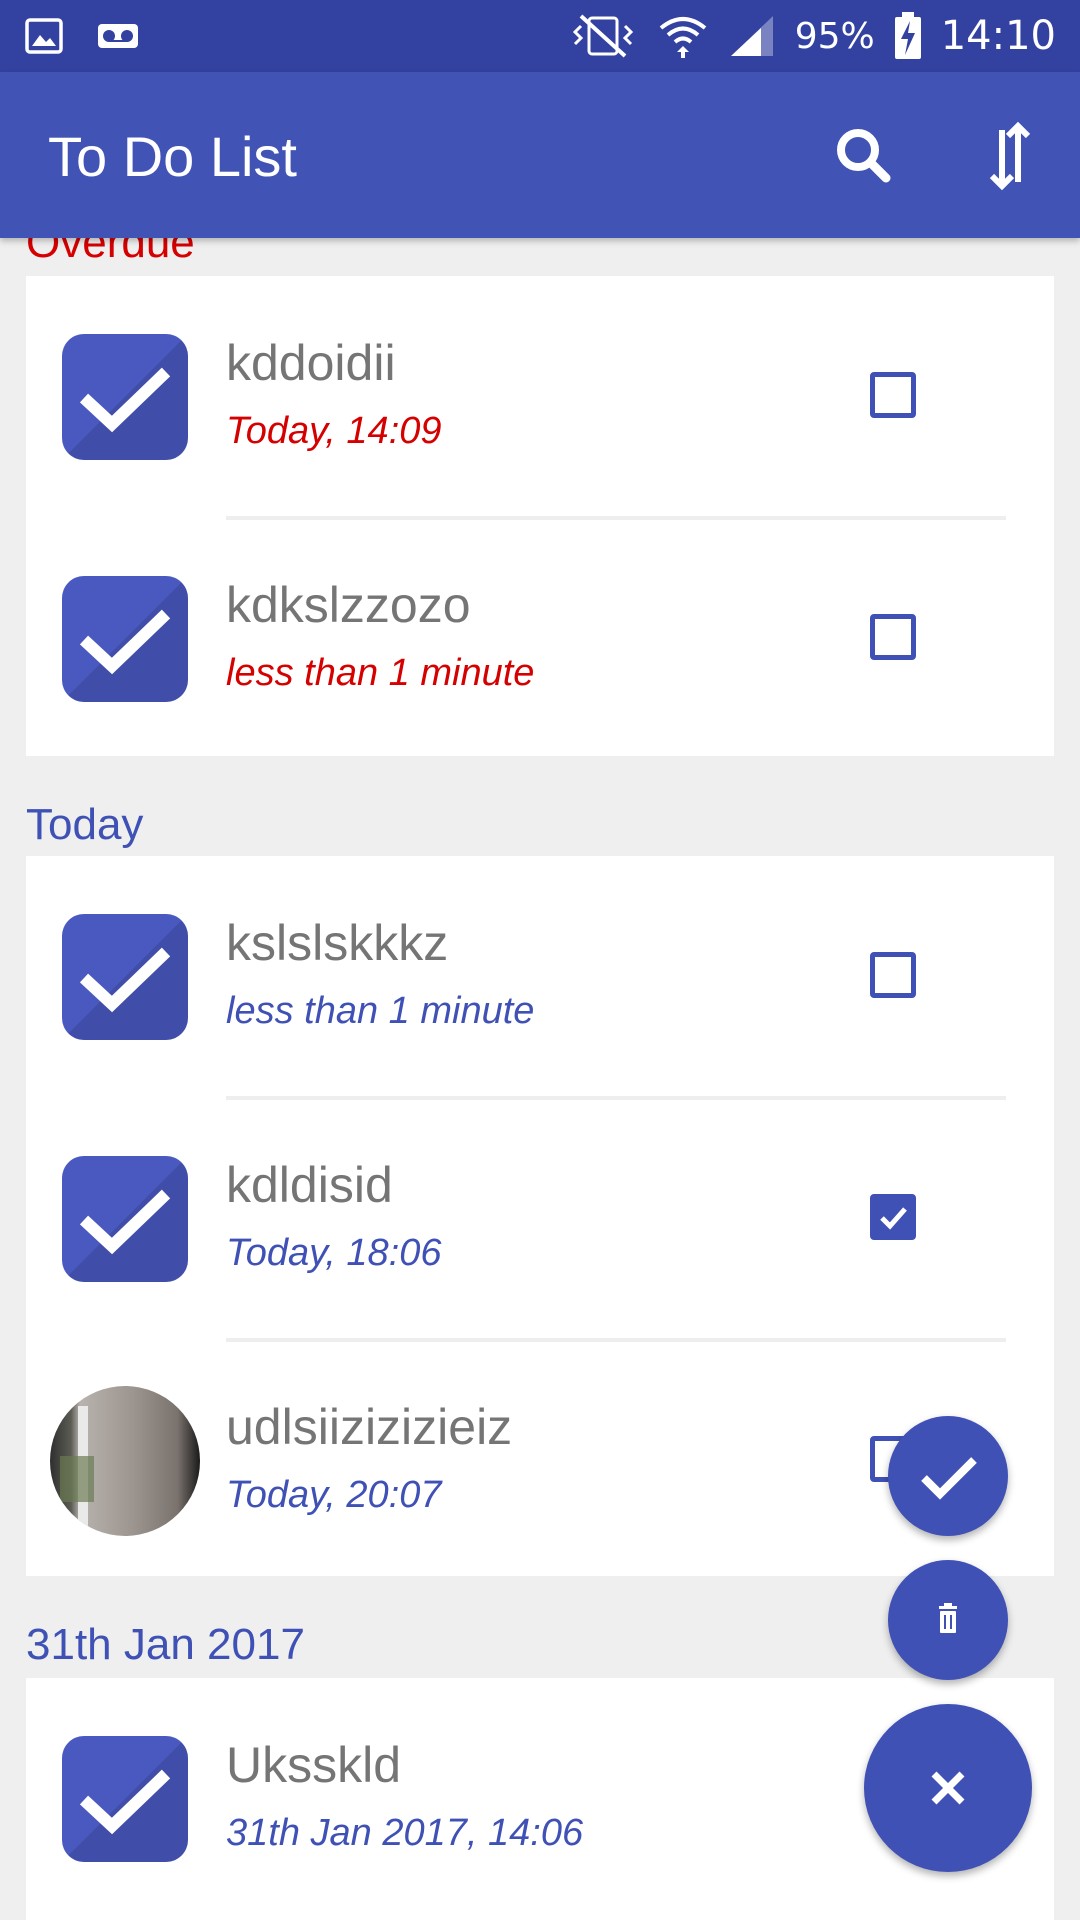 This screenshot has height=1920, width=1080. What do you see at coordinates (85, 824) in the screenshot?
I see `section-header-today: Today` at bounding box center [85, 824].